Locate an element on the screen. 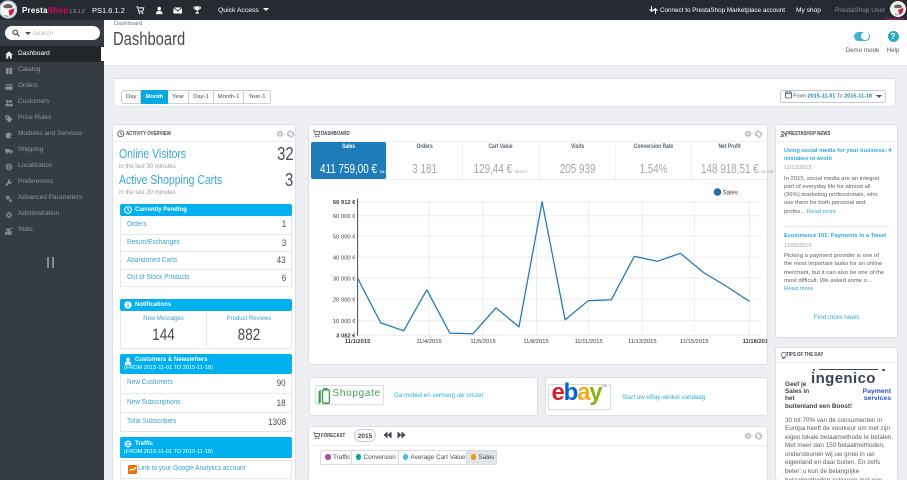 Image resolution: width=907 pixels, height=480 pixels. svg-text: 66 912 € is located at coordinates (344, 203).